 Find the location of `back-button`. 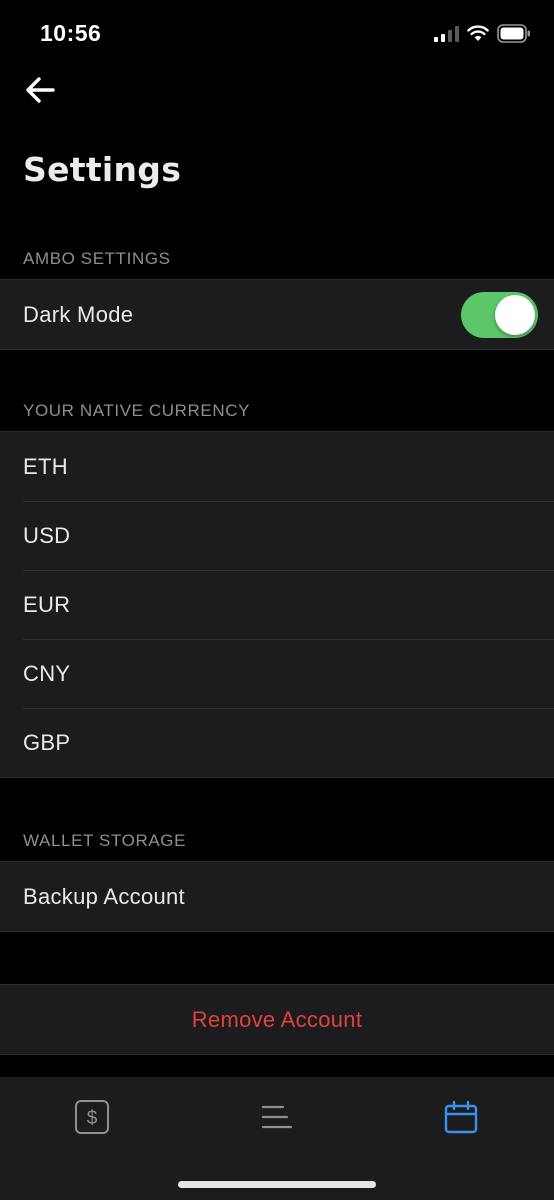

back-button is located at coordinates (40, 90).